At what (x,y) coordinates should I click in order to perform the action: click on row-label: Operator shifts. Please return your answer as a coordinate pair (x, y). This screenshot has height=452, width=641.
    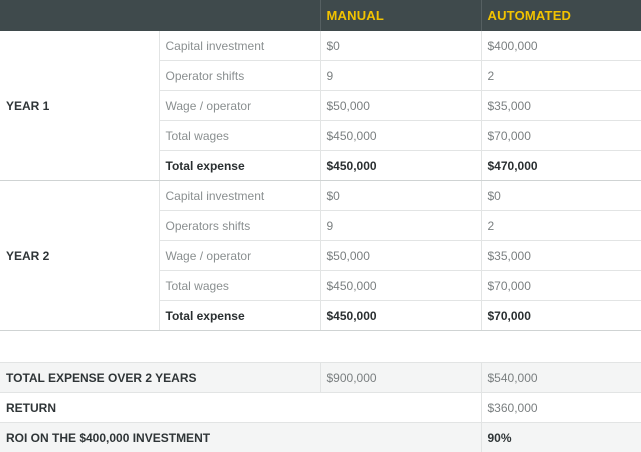
    Looking at the image, I should click on (239, 76).